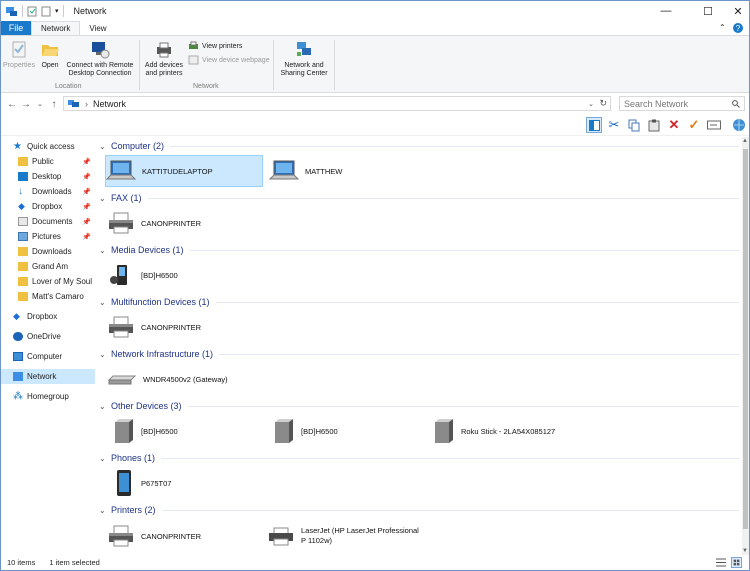 The width and height of the screenshot is (750, 571). Describe the element at coordinates (419, 250) in the screenshot. I see `group-header-media-devices: ⌄ Media Devices (1)` at that location.